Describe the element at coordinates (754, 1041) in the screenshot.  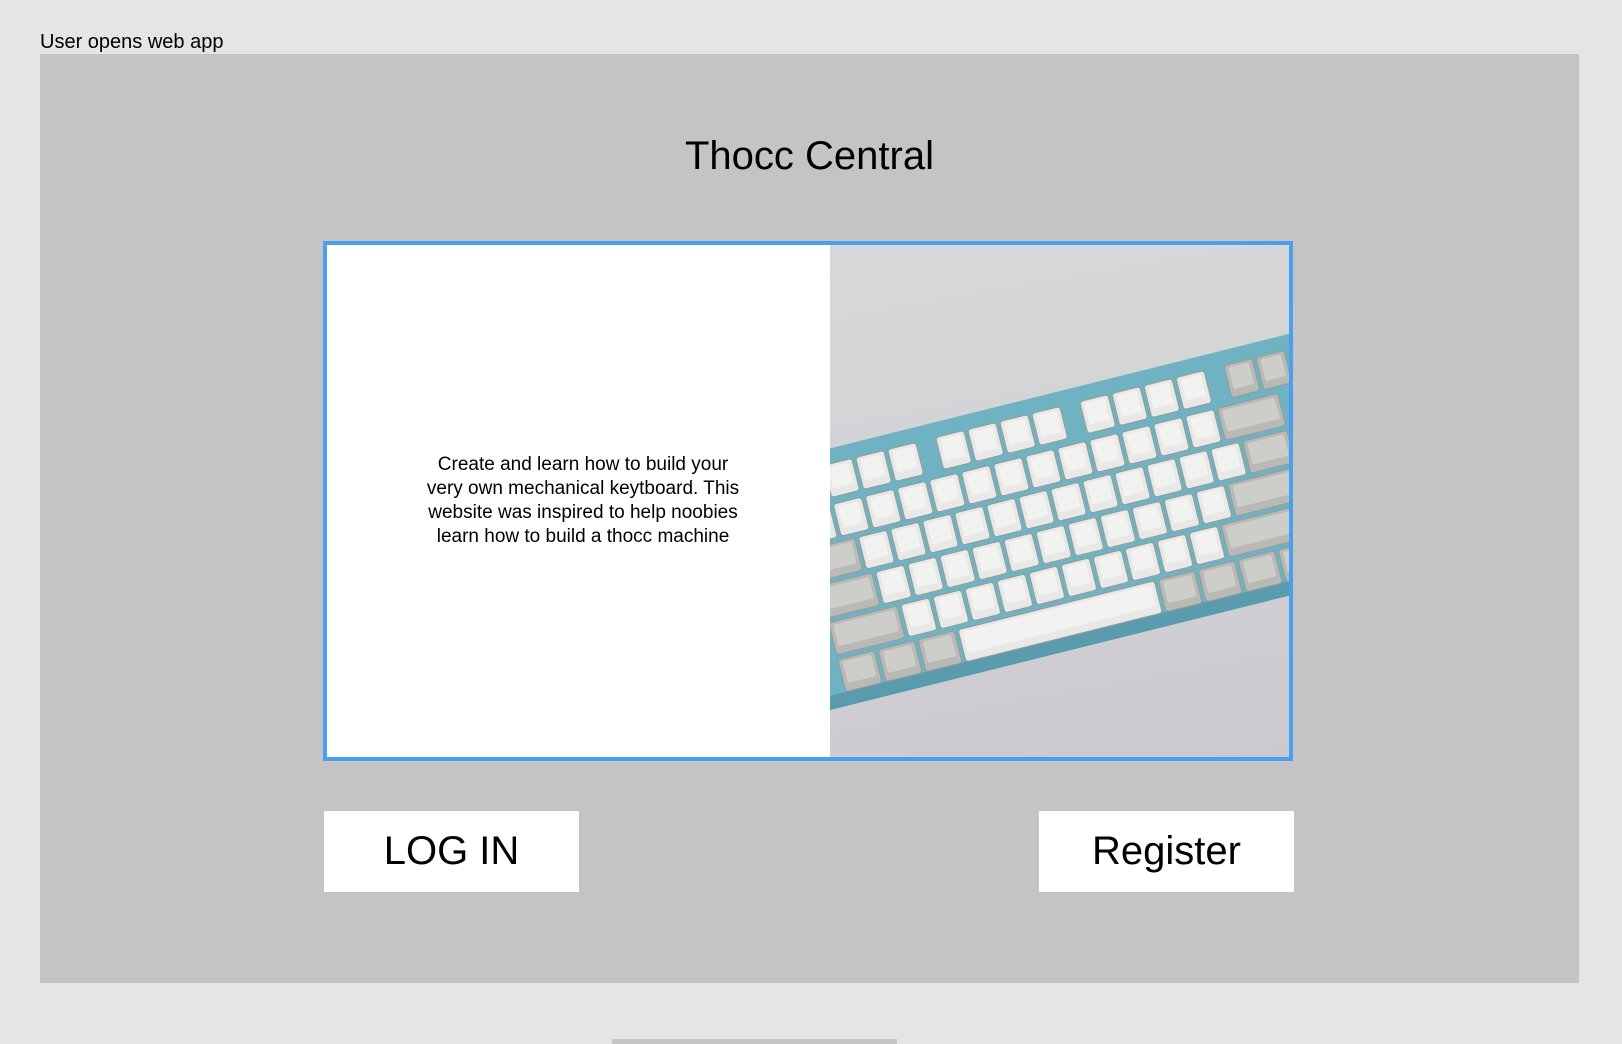
I see `scrollbar-thumb` at that location.